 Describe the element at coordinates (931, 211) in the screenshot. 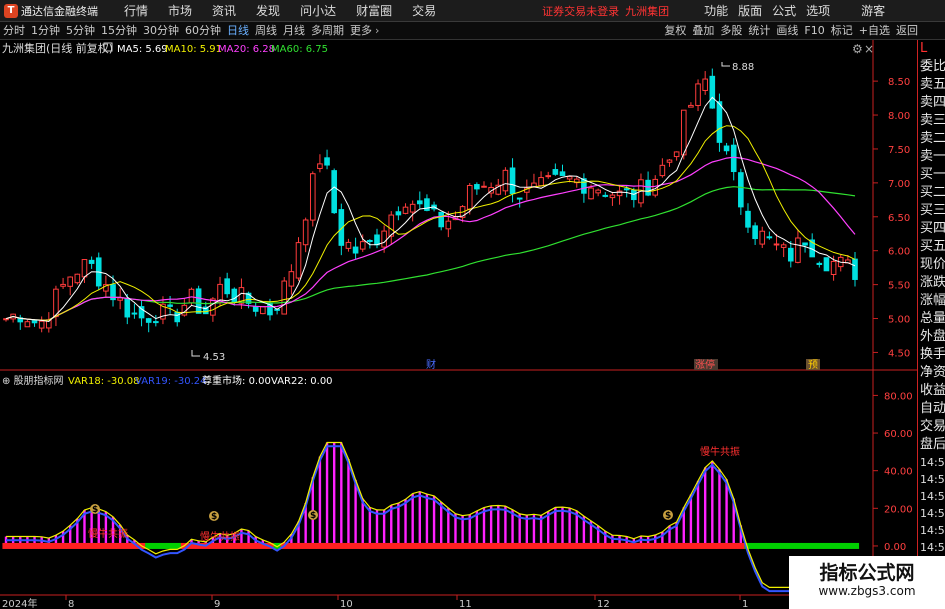

I see `side-item: 买三` at that location.